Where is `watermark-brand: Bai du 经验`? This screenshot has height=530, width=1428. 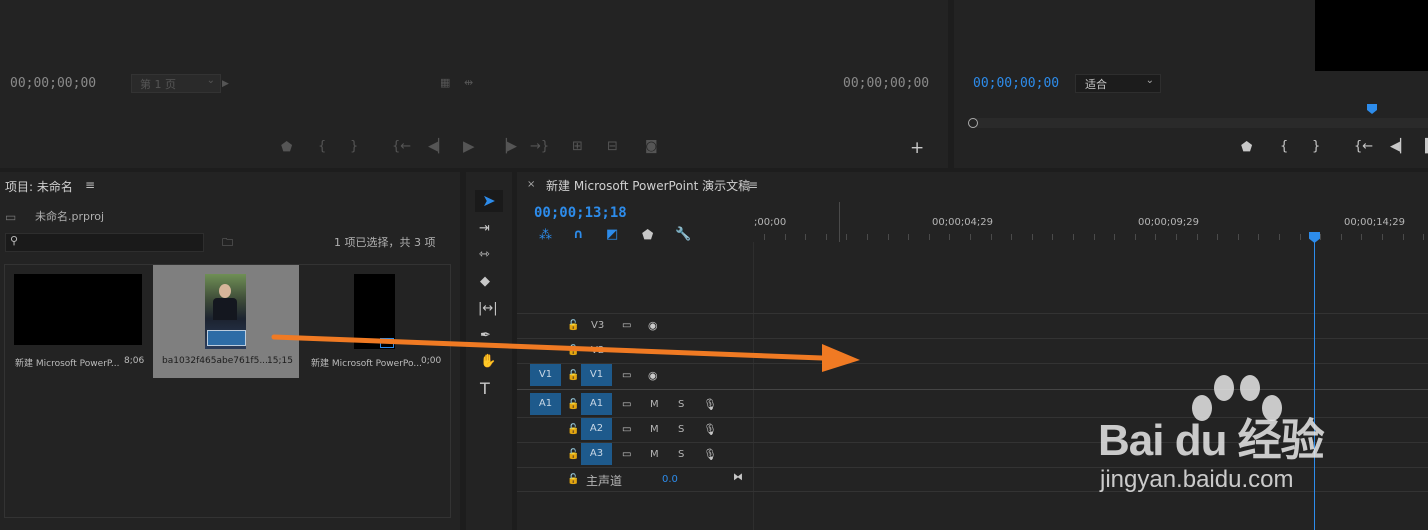 watermark-brand: Bai du 经验 is located at coordinates (1211, 440).